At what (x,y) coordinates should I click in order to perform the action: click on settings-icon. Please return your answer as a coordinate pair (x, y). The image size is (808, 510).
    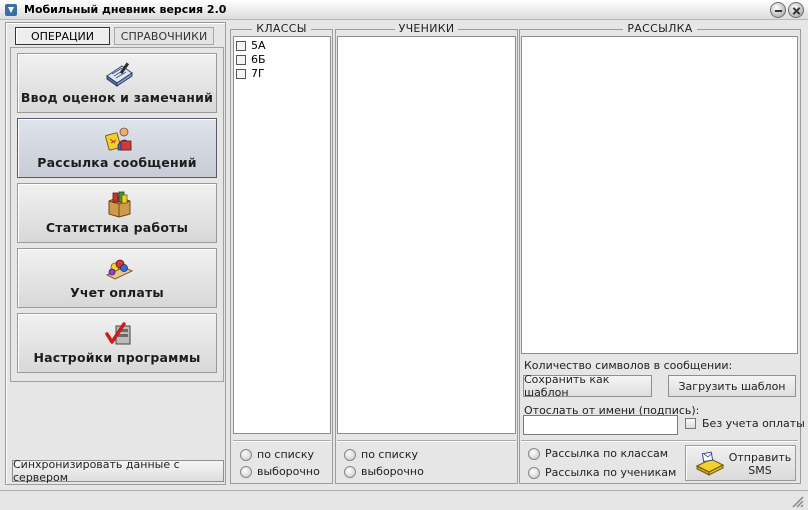
    Looking at the image, I should click on (118, 333).